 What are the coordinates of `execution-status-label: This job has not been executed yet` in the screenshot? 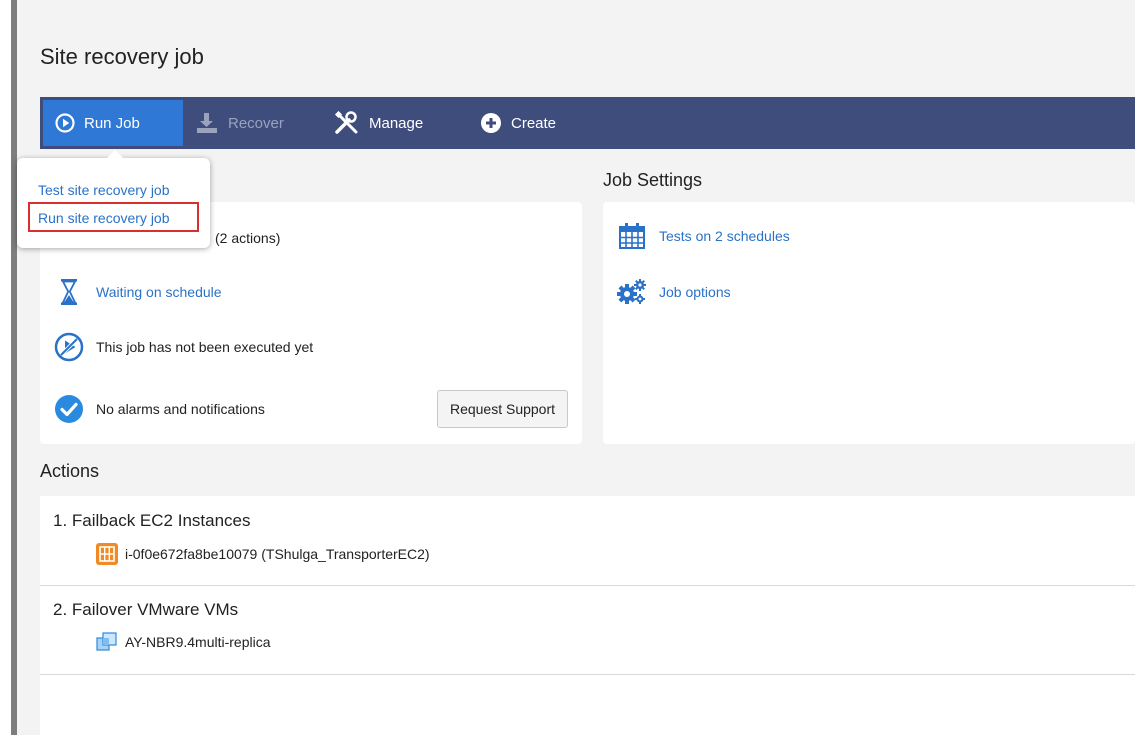 It's located at (205, 347).